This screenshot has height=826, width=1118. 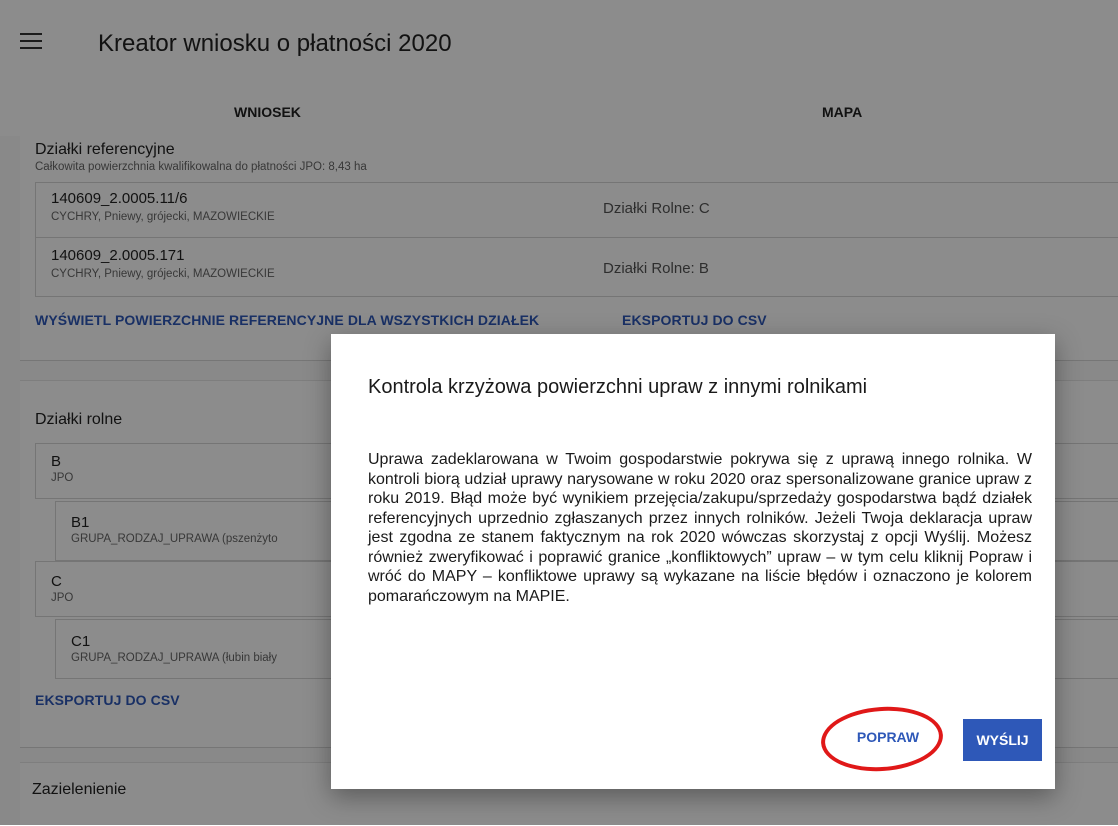 I want to click on popraw-button: POPRAW, so click(x=888, y=737).